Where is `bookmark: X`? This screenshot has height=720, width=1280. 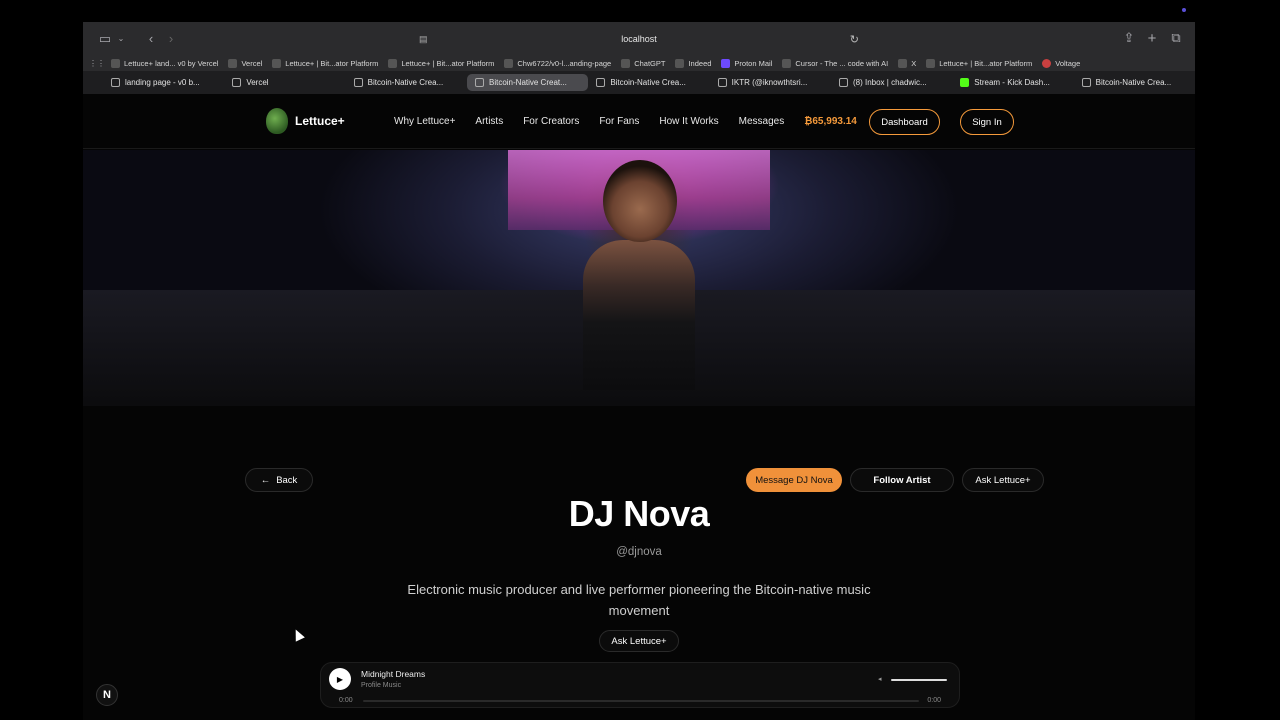 bookmark: X is located at coordinates (907, 63).